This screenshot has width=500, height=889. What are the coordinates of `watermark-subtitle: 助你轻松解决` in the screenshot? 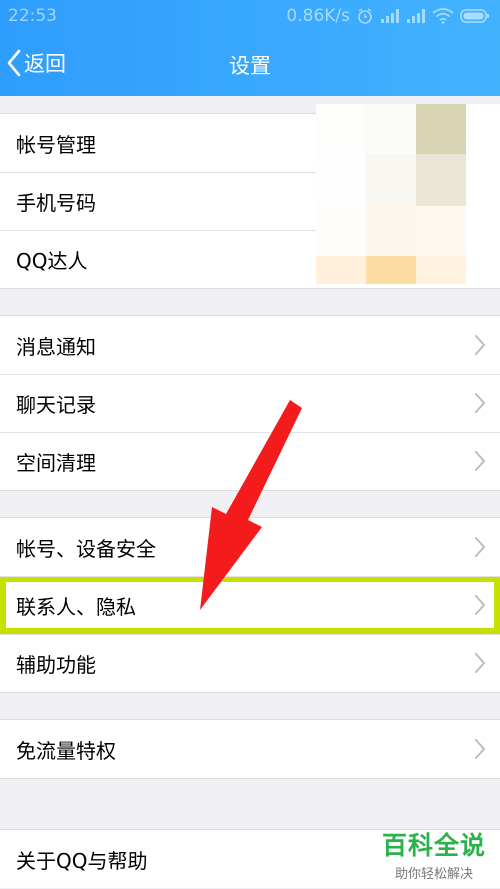 It's located at (433, 874).